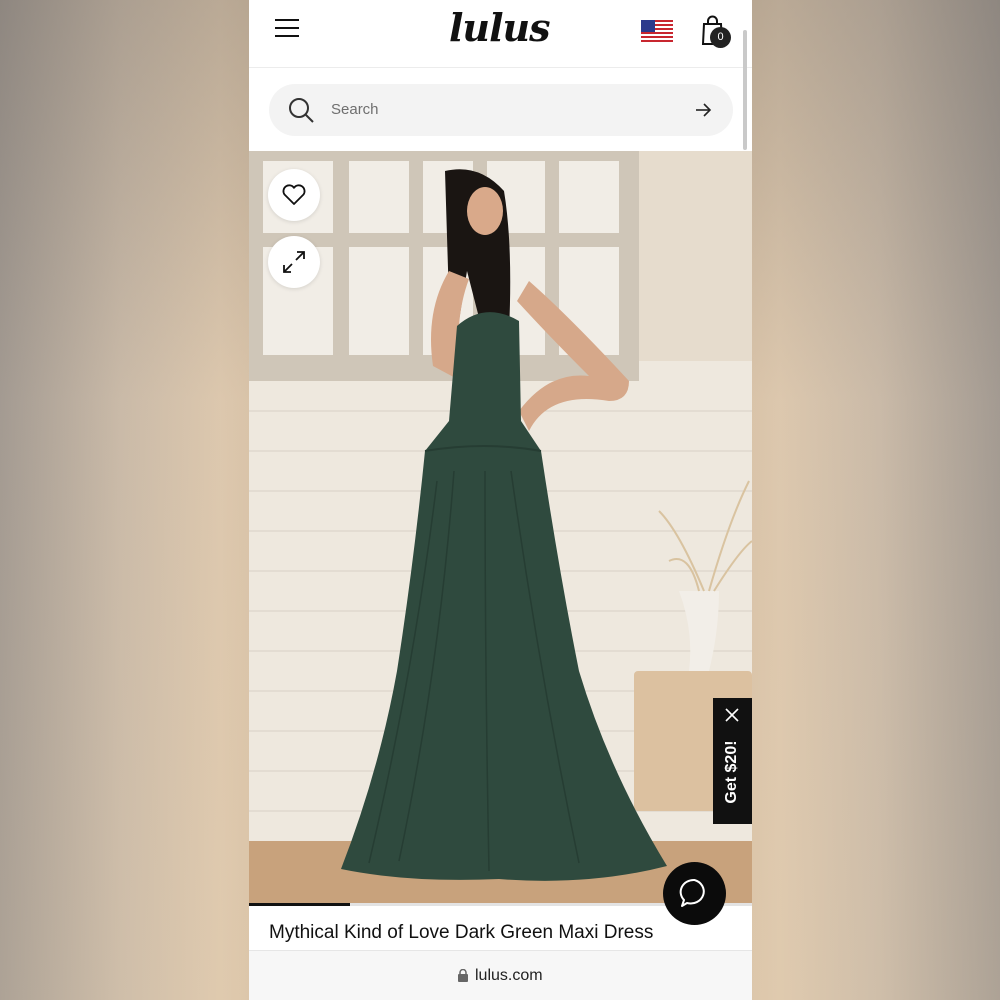 Image resolution: width=1000 pixels, height=1000 pixels. Describe the element at coordinates (355, 109) in the screenshot. I see `search-placeholder: Search` at that location.